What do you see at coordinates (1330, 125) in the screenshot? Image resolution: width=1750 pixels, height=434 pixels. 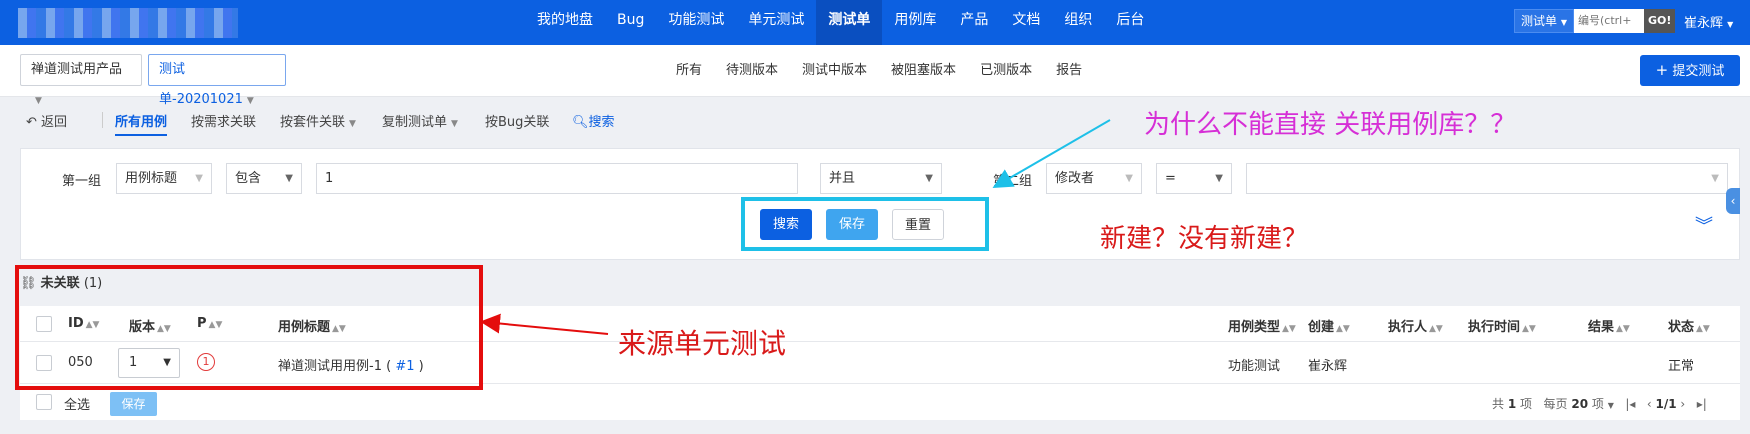 I see `annotation-question-caselib: 为什么不能直接 关联用例库？？` at bounding box center [1330, 125].